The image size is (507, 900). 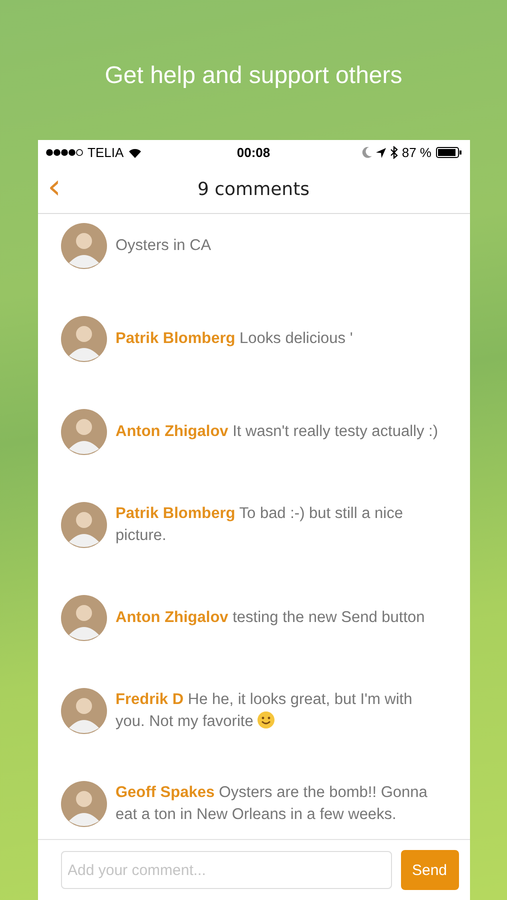 What do you see at coordinates (429, 870) in the screenshot?
I see `send-button: Send` at bounding box center [429, 870].